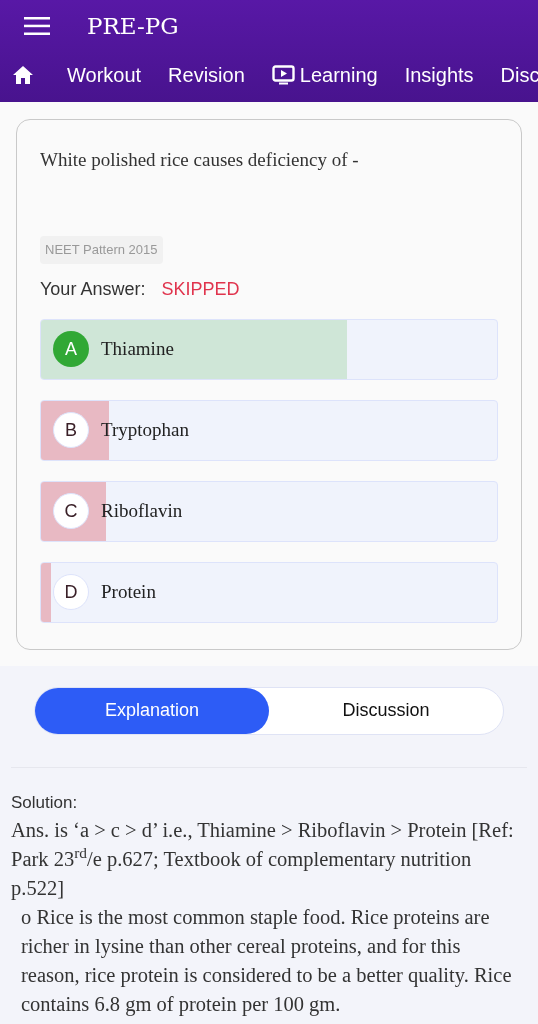 Image resolution: width=538 pixels, height=1024 pixels. What do you see at coordinates (283, 75) in the screenshot?
I see `play-screen-icon` at bounding box center [283, 75].